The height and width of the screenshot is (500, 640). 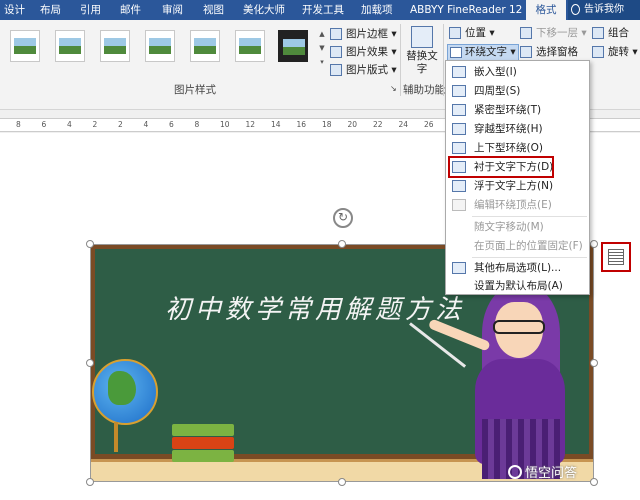 What do you see at coordinates (517, 186) in the screenshot?
I see `menu-item-in-front-of-text: 浮于文字上方(N)` at bounding box center [517, 186].